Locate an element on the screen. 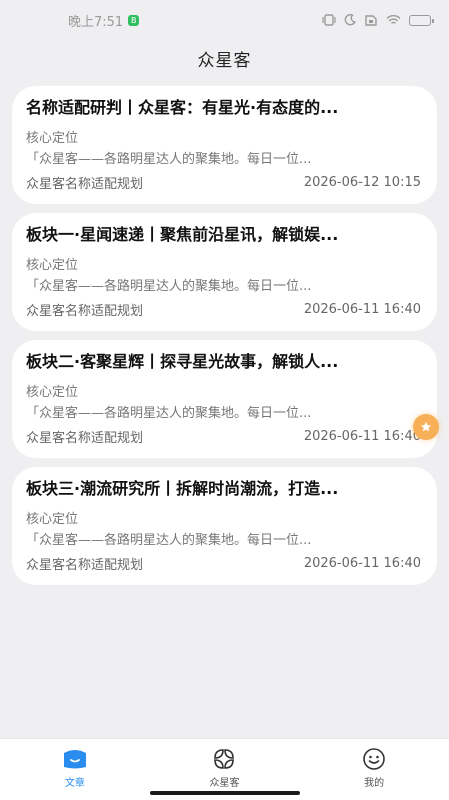 The width and height of the screenshot is (449, 800). title-bar: 众星客 is located at coordinates (224, 58).